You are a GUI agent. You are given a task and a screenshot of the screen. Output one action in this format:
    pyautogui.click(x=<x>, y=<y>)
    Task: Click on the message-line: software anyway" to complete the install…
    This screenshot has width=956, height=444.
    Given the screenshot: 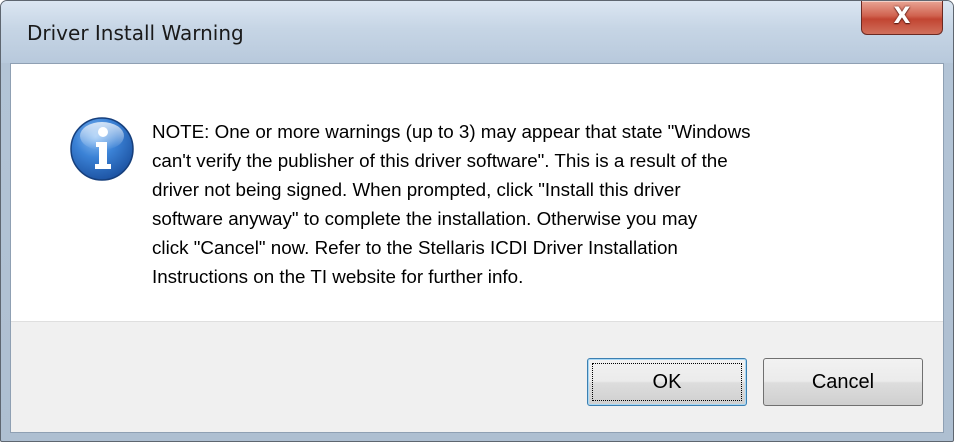 What is the action you would take?
    pyautogui.click(x=425, y=218)
    